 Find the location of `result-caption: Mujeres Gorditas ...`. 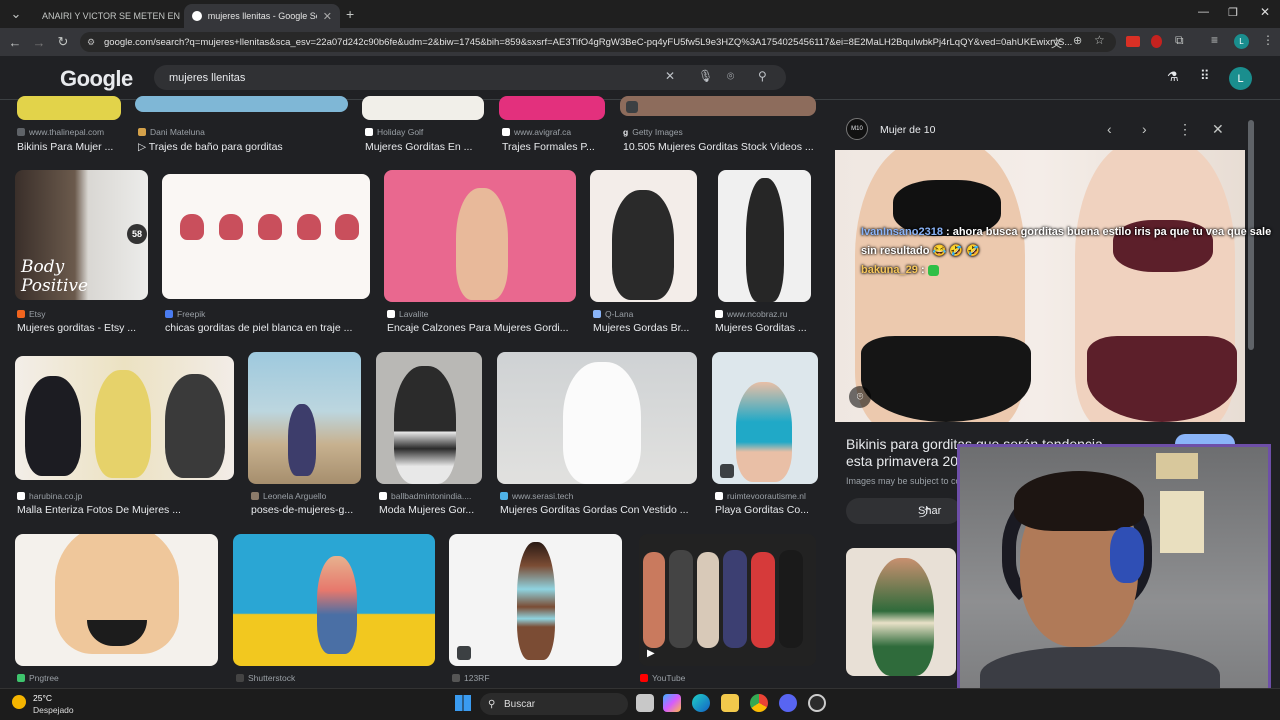

result-caption: Mujeres Gorditas ... is located at coordinates (765, 328).